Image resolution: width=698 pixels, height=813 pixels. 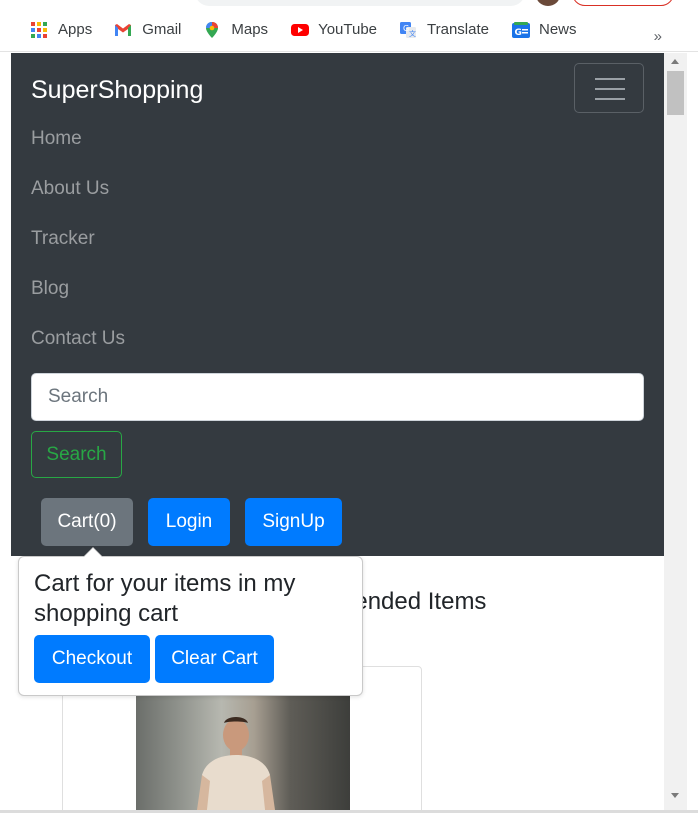 What do you see at coordinates (337, 397) in the screenshot?
I see `search-input` at bounding box center [337, 397].